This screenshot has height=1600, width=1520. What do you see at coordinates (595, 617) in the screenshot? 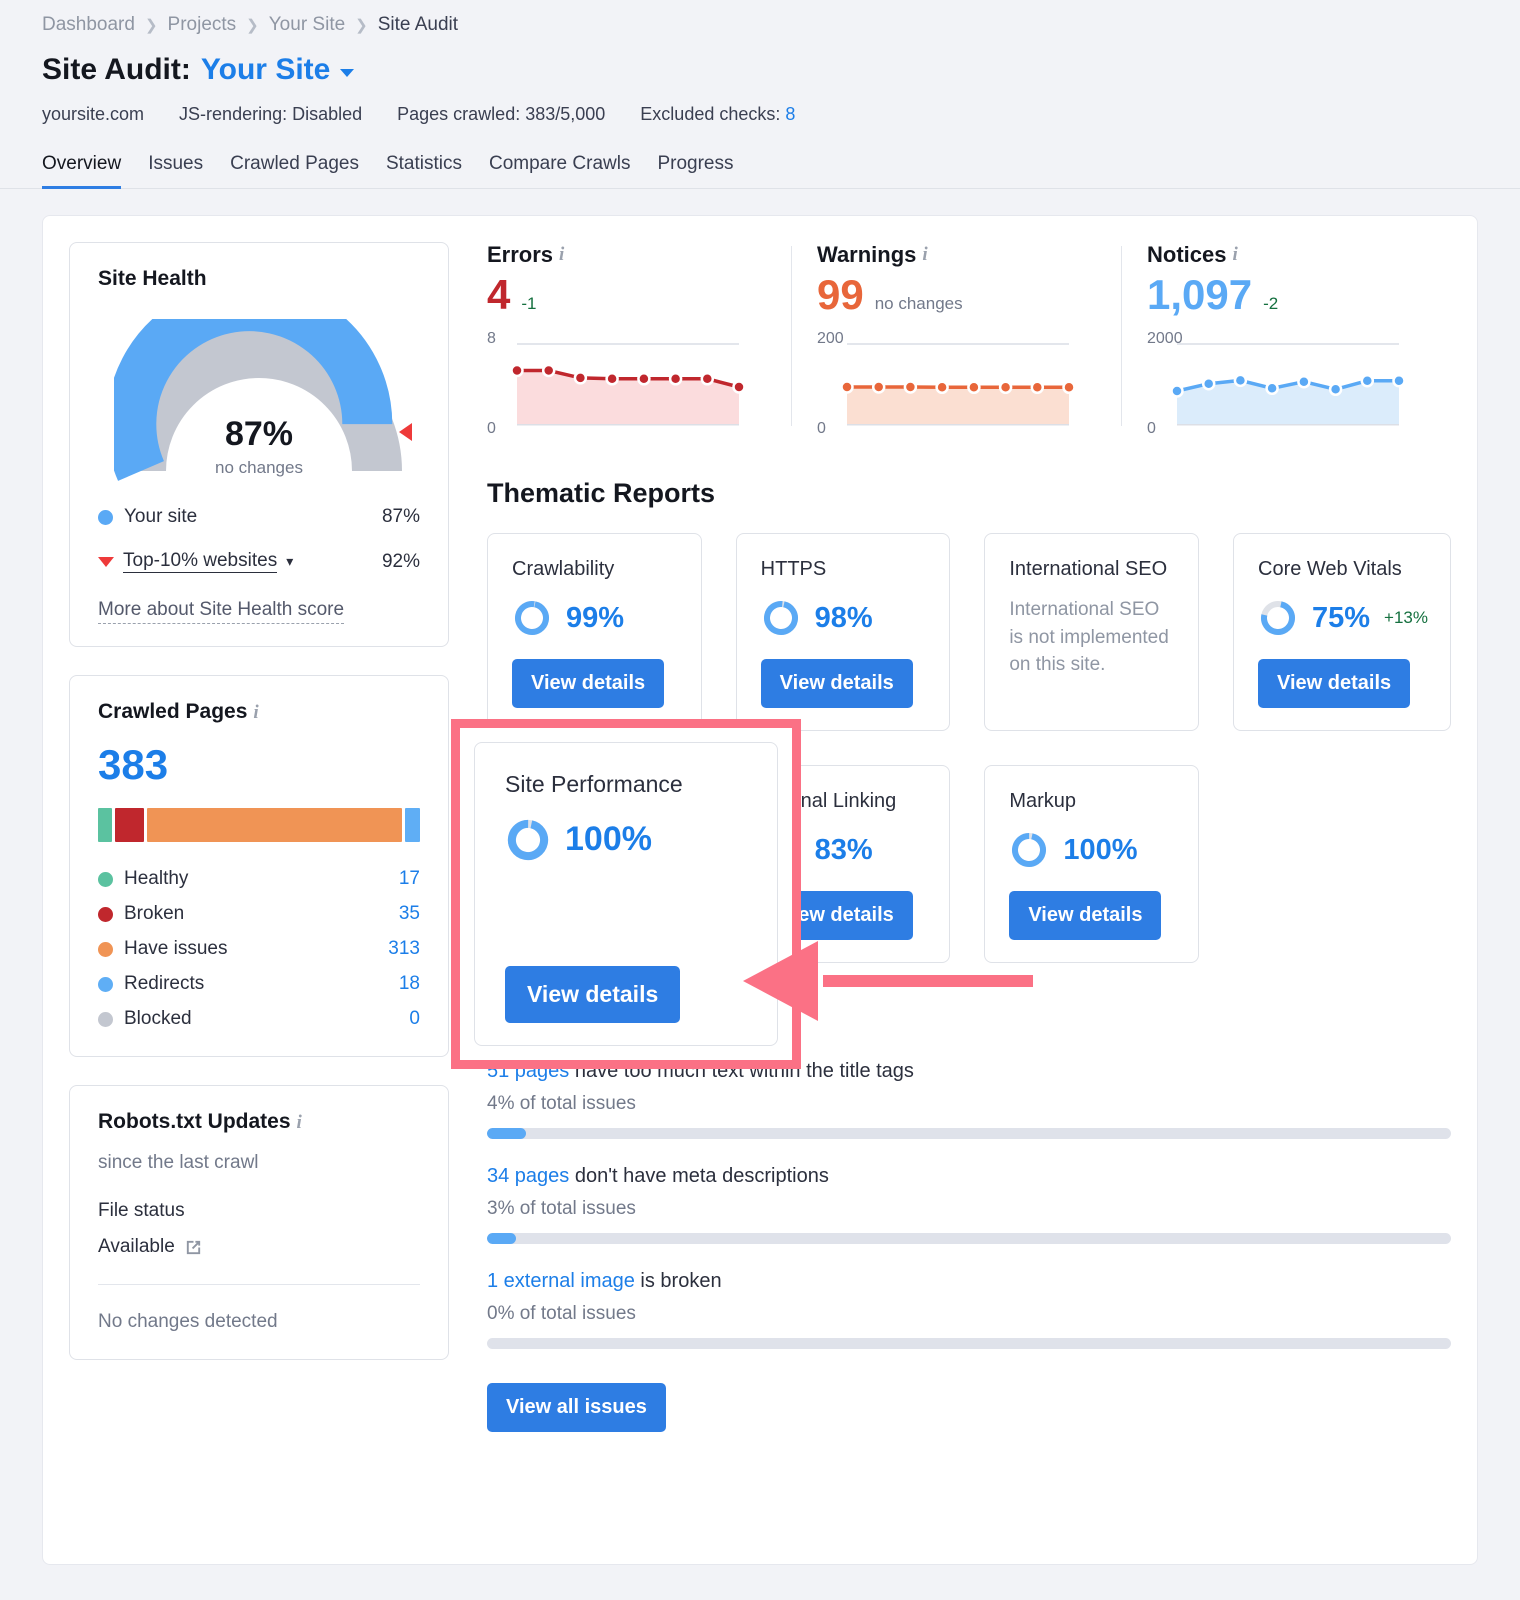
I see `thematic-card-percent: 99%` at bounding box center [595, 617].